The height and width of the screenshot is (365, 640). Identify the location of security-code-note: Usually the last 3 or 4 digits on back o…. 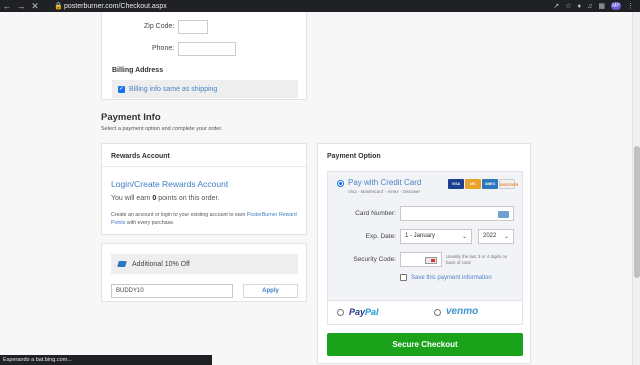
(477, 259).